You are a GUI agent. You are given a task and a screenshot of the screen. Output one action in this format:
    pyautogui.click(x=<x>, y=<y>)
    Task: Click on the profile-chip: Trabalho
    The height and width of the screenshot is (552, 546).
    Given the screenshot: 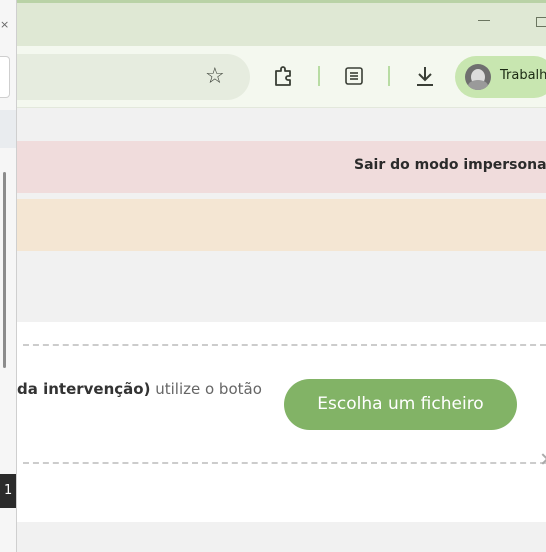 What is the action you would take?
    pyautogui.click(x=500, y=77)
    